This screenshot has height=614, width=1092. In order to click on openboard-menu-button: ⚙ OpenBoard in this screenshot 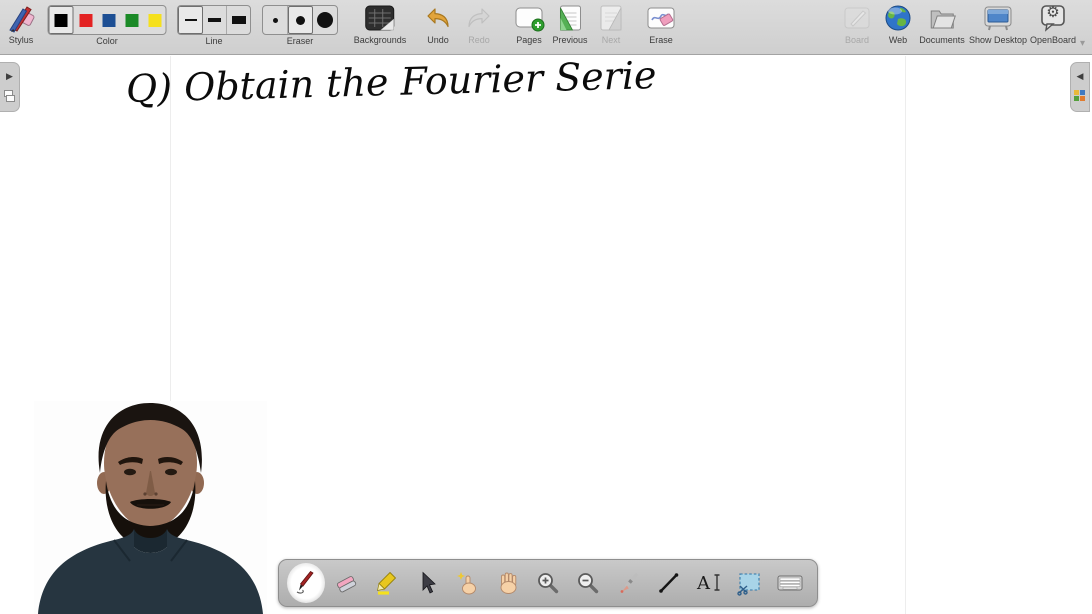, I will do `click(1053, 23)`.